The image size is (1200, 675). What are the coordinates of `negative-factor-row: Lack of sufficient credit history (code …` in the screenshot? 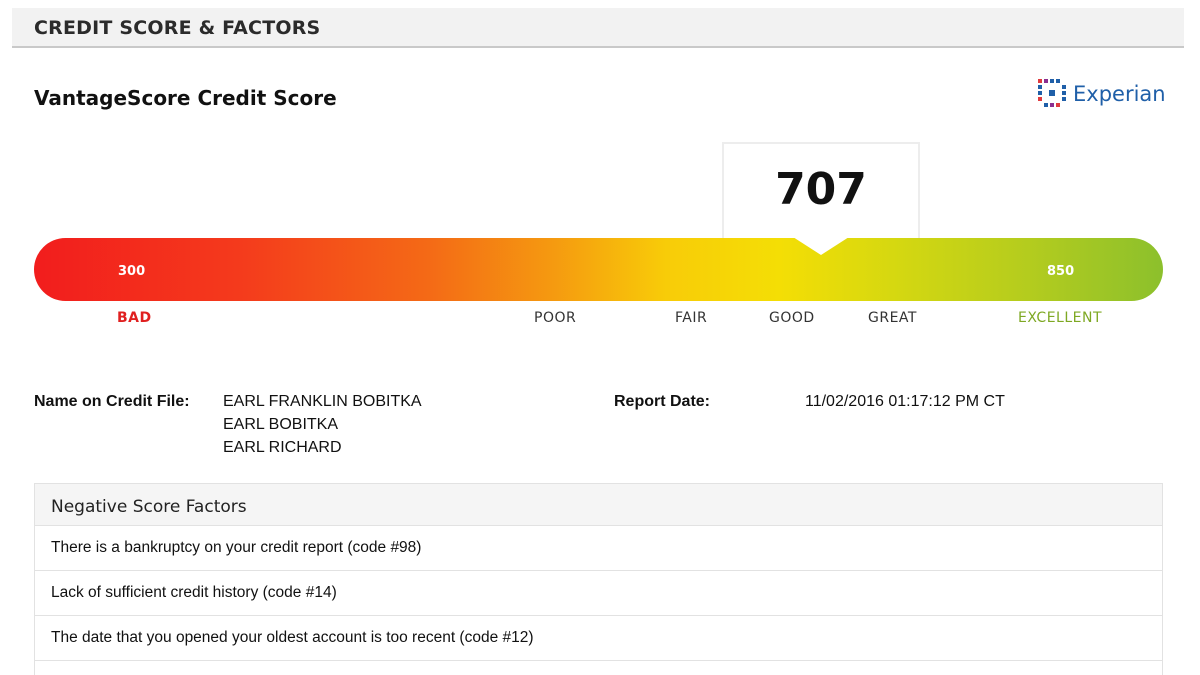 It's located at (598, 593).